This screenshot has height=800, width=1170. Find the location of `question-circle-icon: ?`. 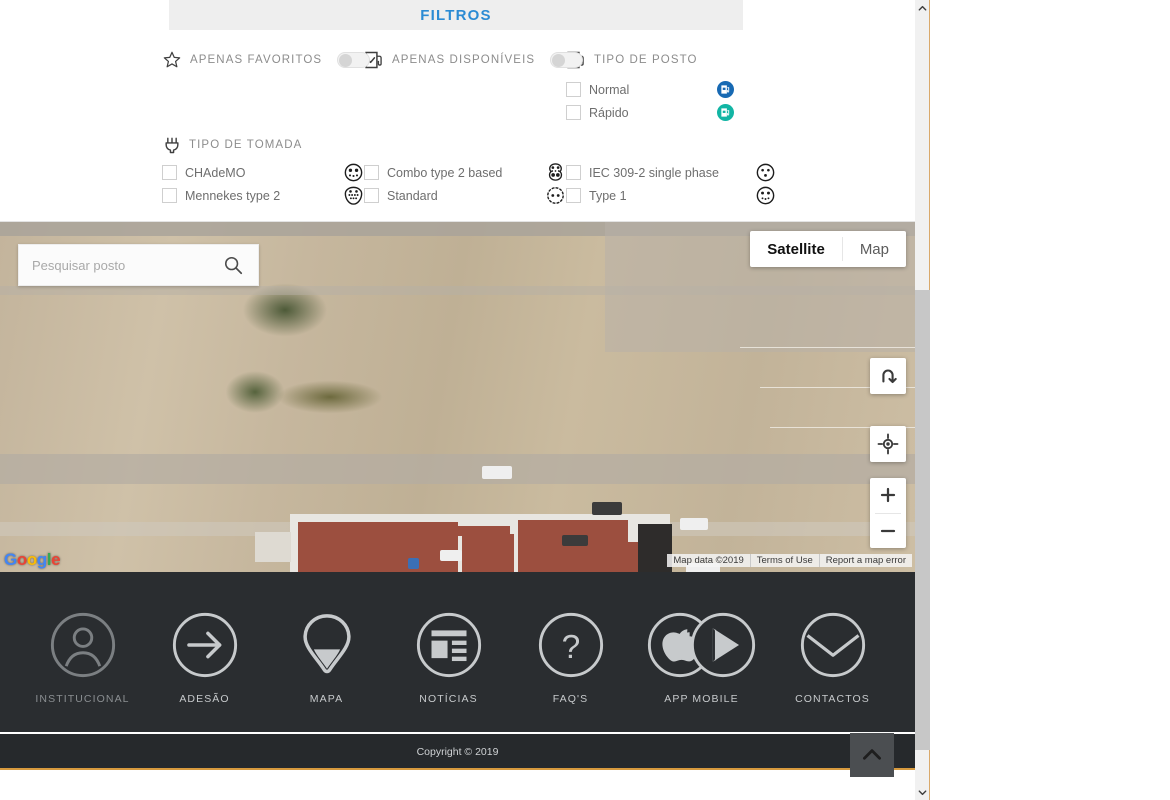

question-circle-icon: ? is located at coordinates (570, 645).